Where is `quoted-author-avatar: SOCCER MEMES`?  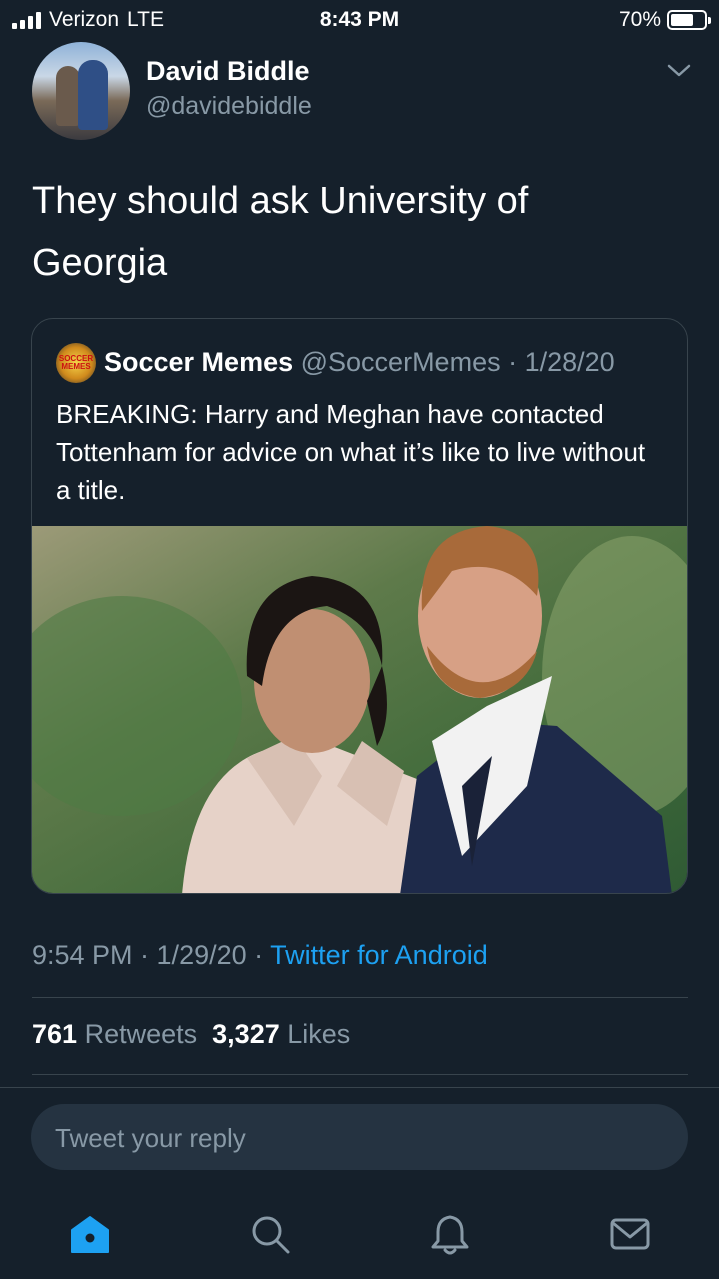
quoted-author-avatar: SOCCER MEMES is located at coordinates (76, 363).